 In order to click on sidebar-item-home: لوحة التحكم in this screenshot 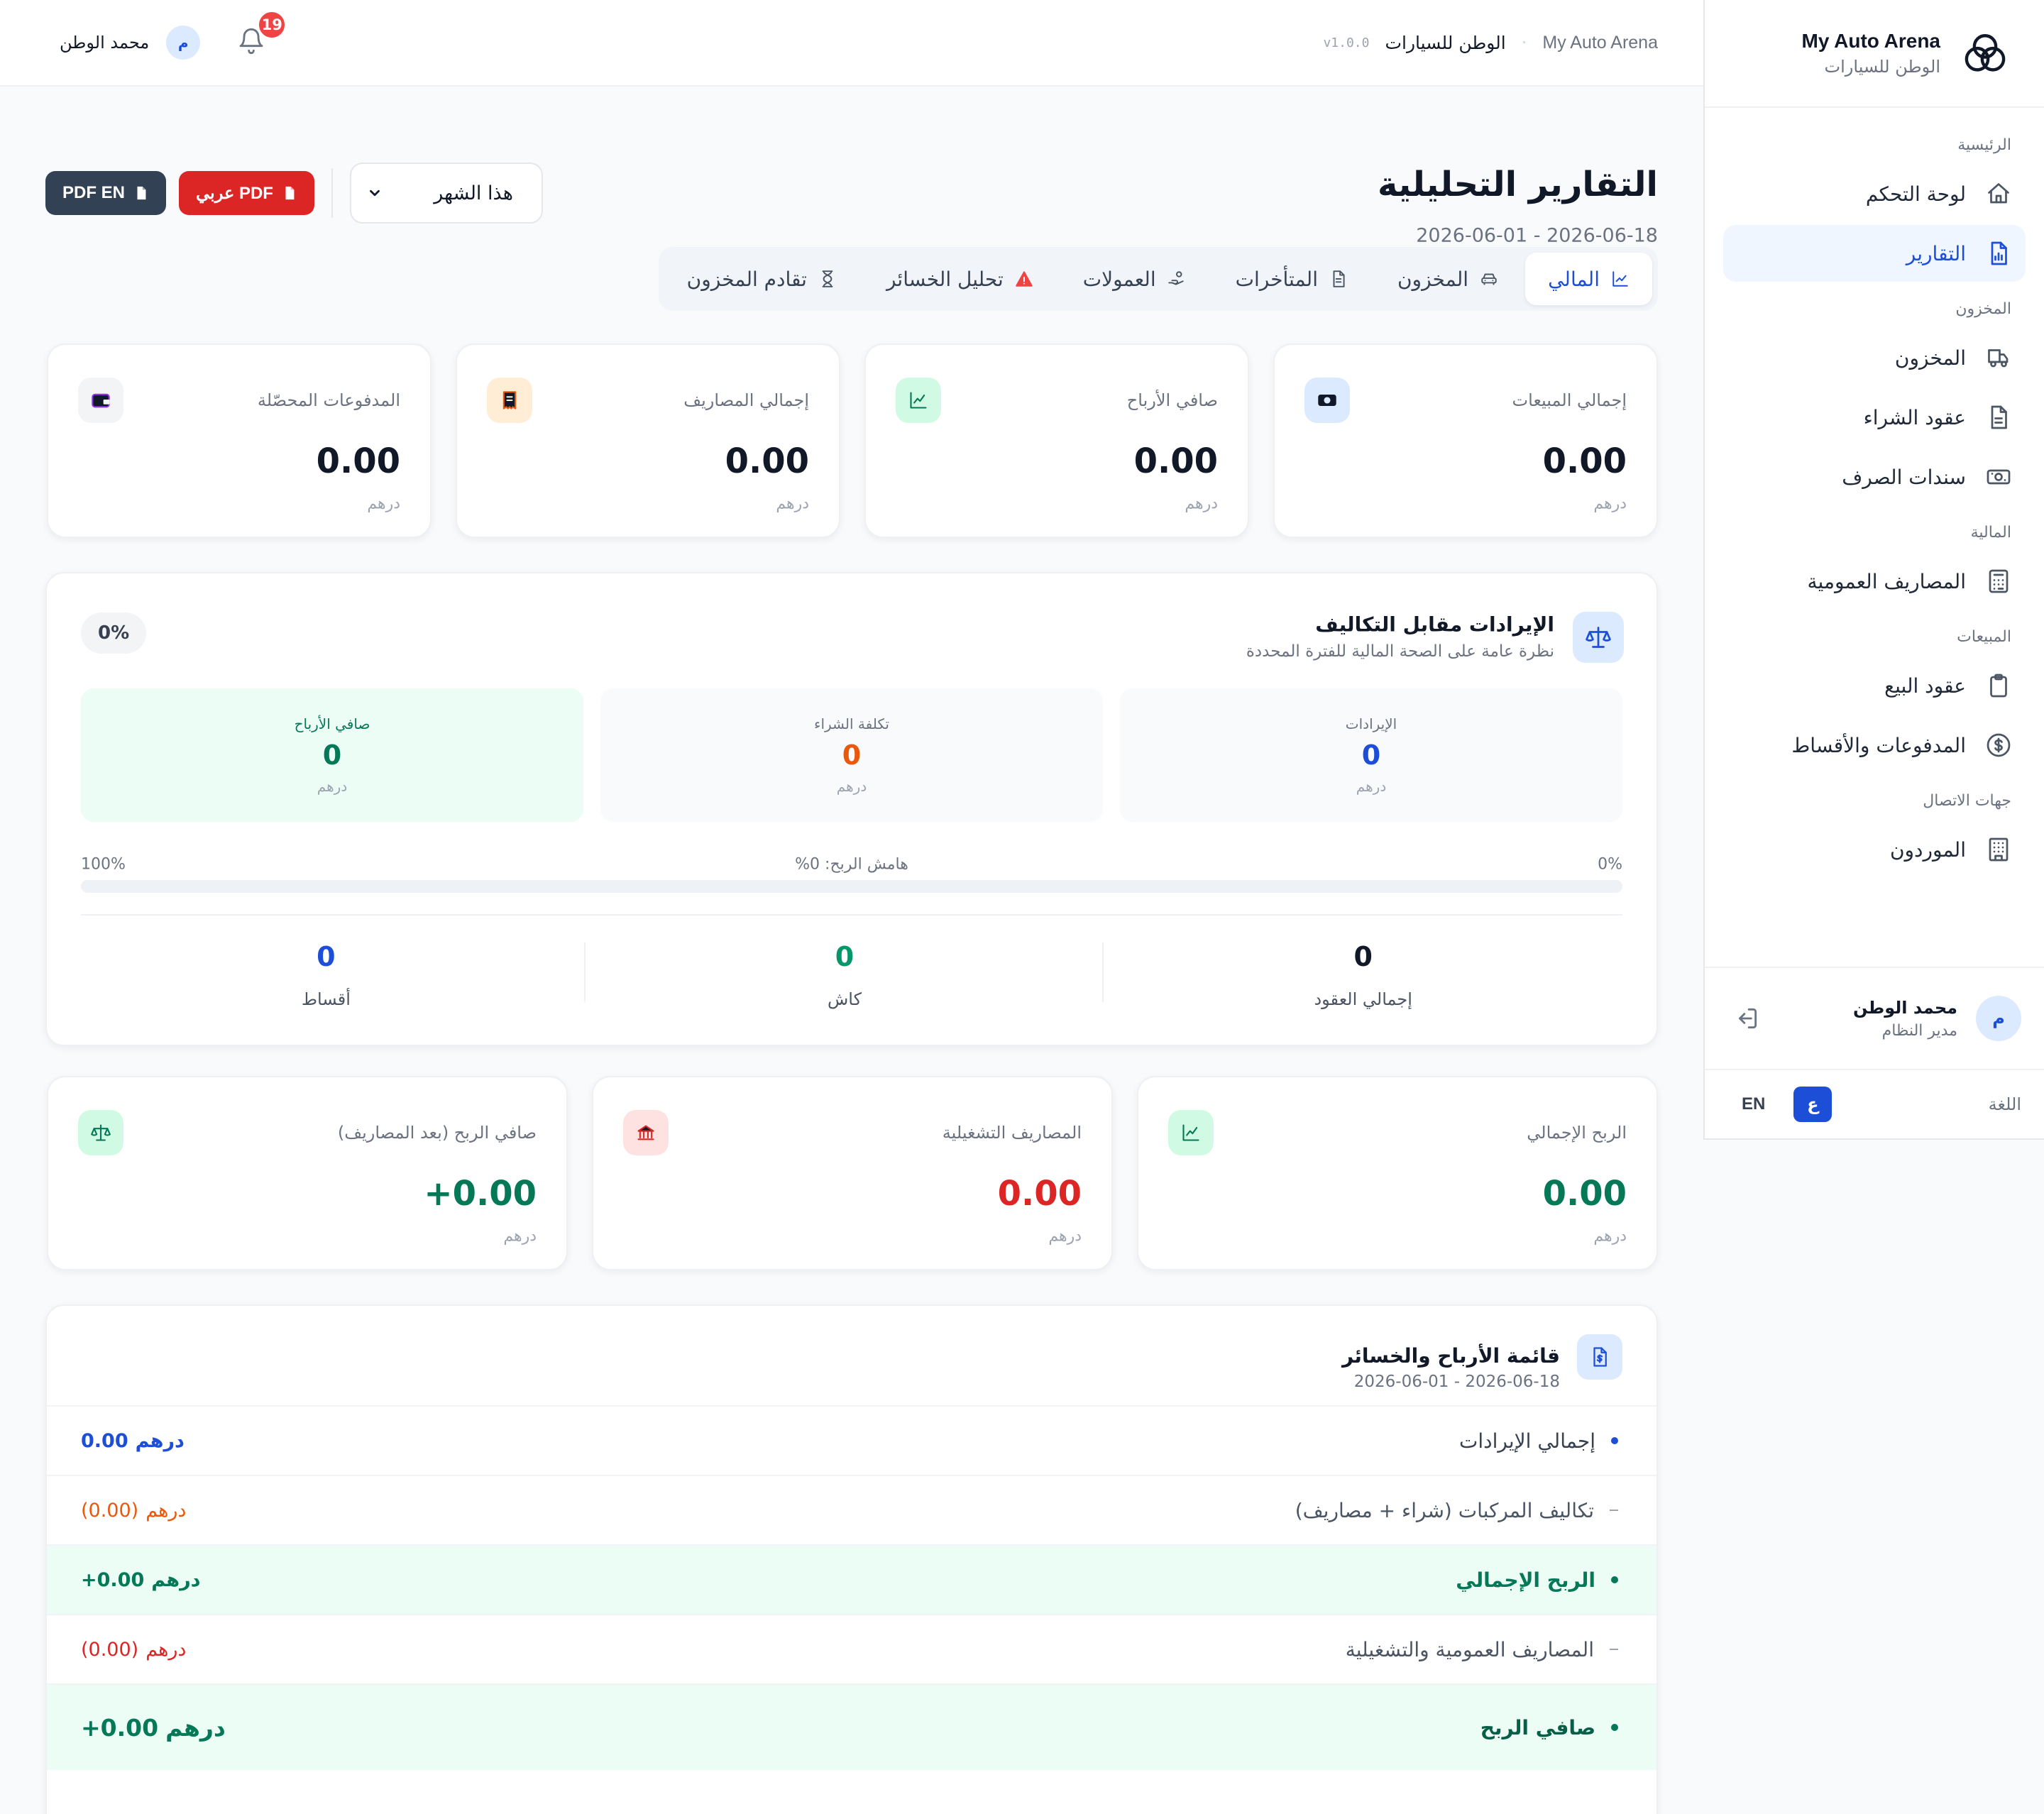, I will do `click(1874, 193)`.